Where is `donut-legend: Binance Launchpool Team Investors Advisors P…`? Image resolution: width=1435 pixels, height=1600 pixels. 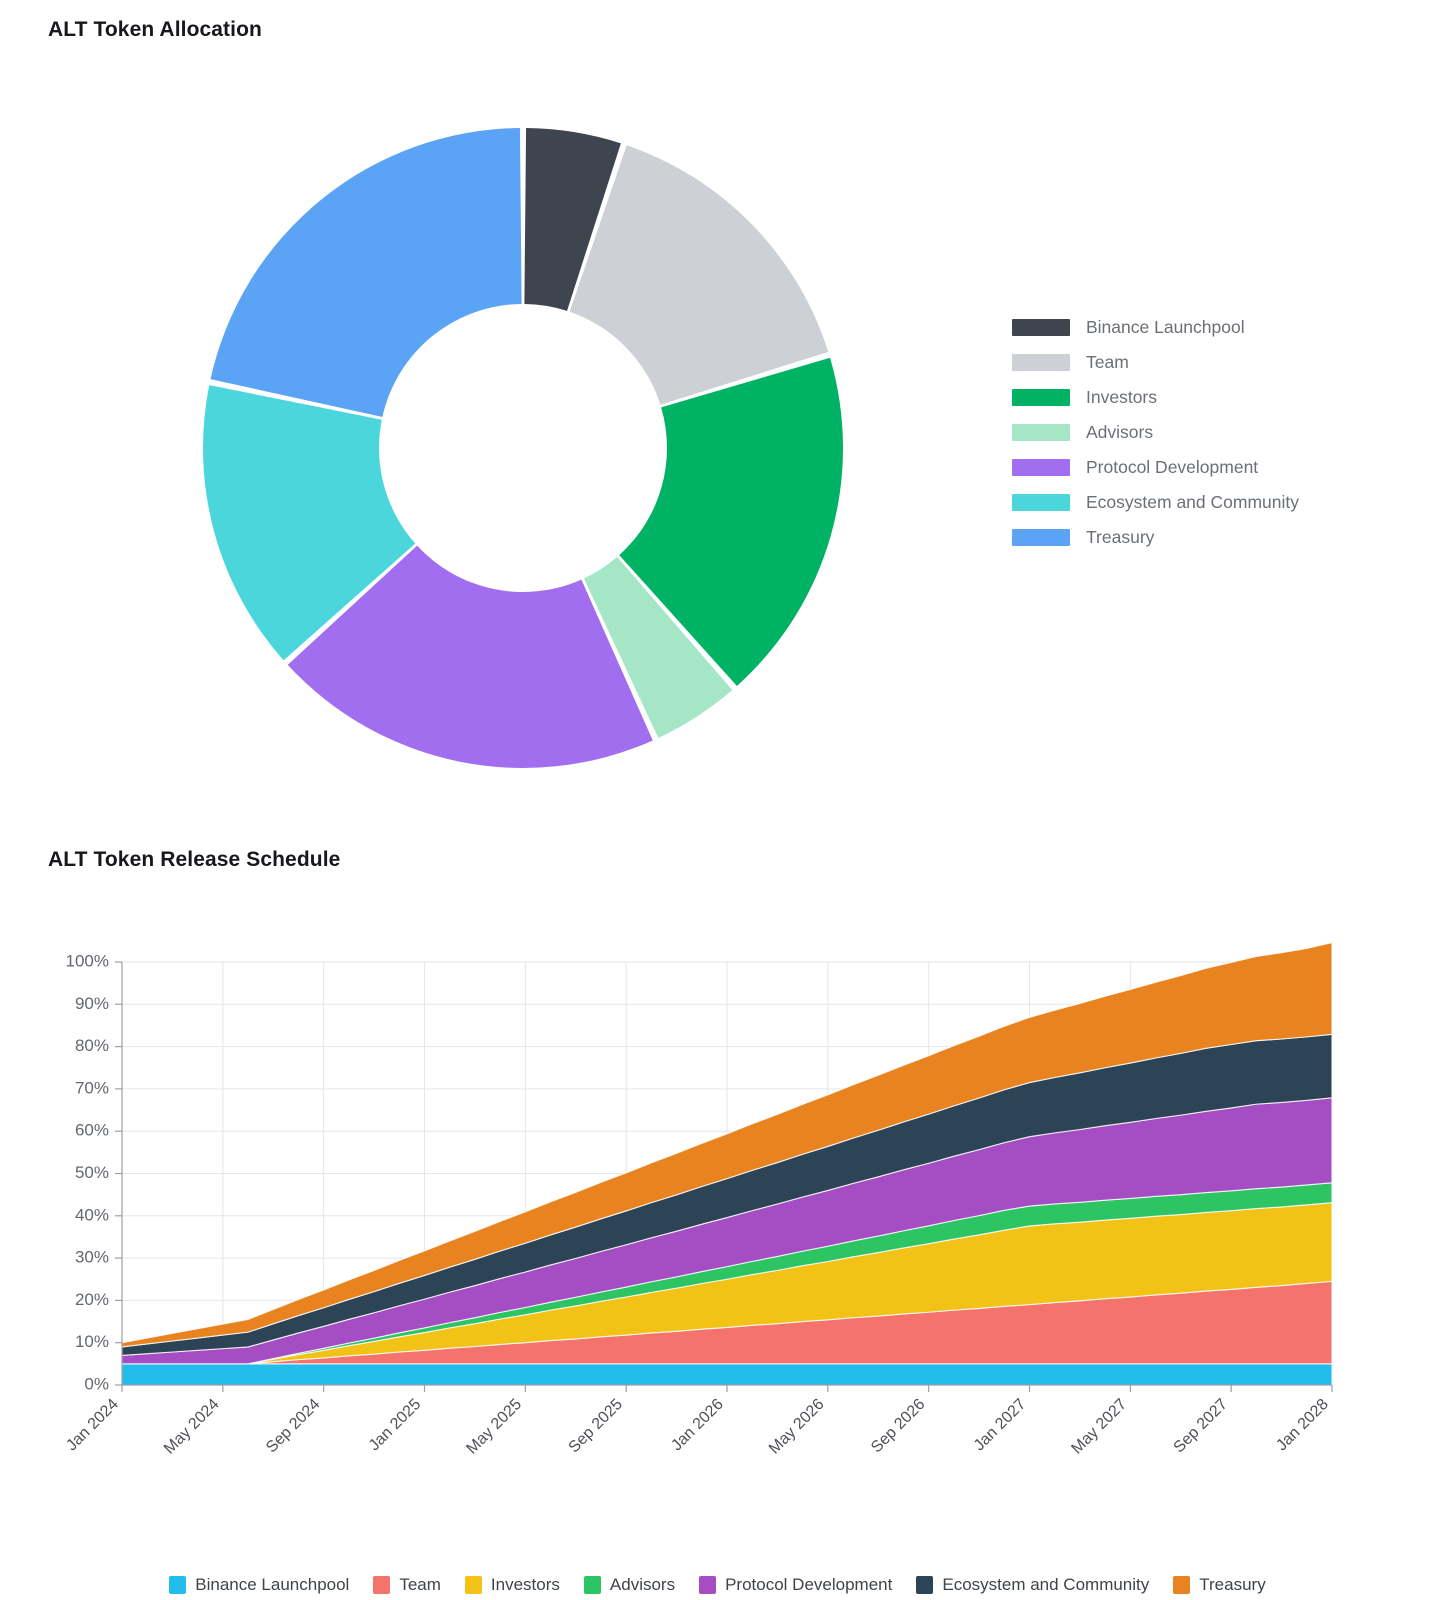
donut-legend: Binance Launchpool Team Investors Advisors P… is located at coordinates (1155, 432).